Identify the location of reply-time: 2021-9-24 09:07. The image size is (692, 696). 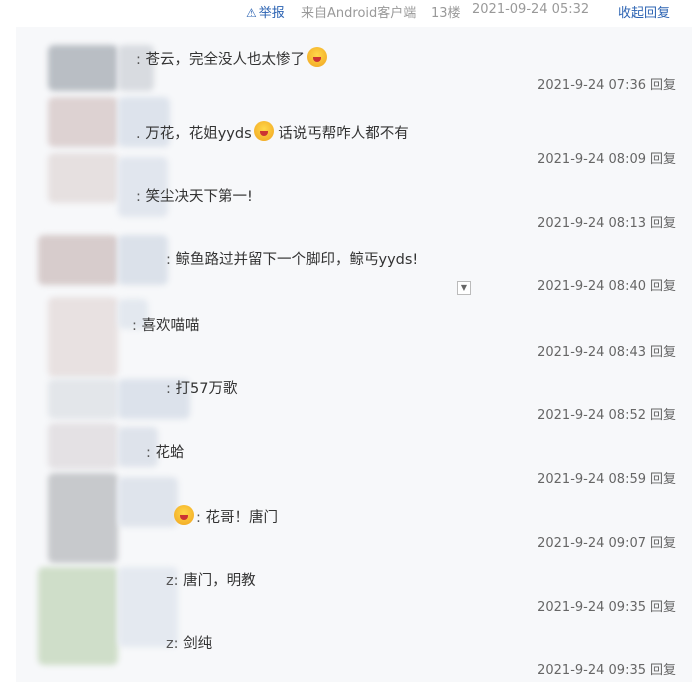
(591, 543).